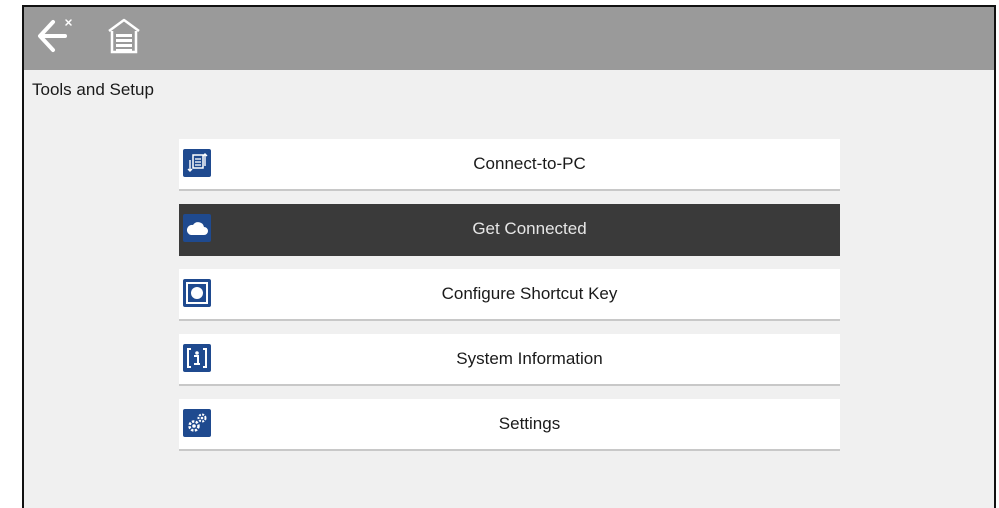  What do you see at coordinates (197, 163) in the screenshot?
I see `connect-to-pc-icon` at bounding box center [197, 163].